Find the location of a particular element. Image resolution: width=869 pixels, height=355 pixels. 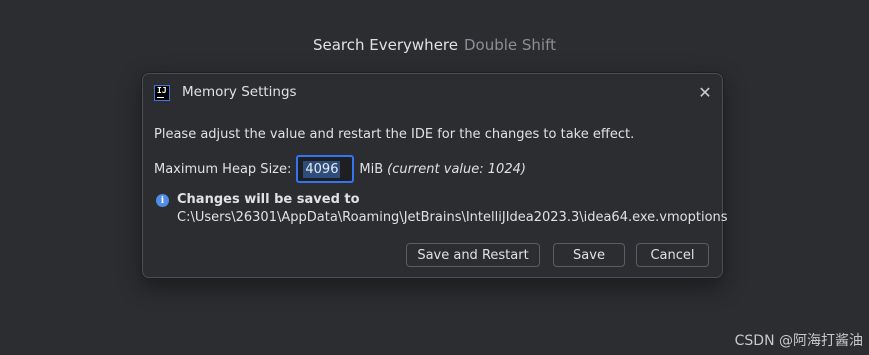

intellij-idea-icon: IJ is located at coordinates (162, 93).